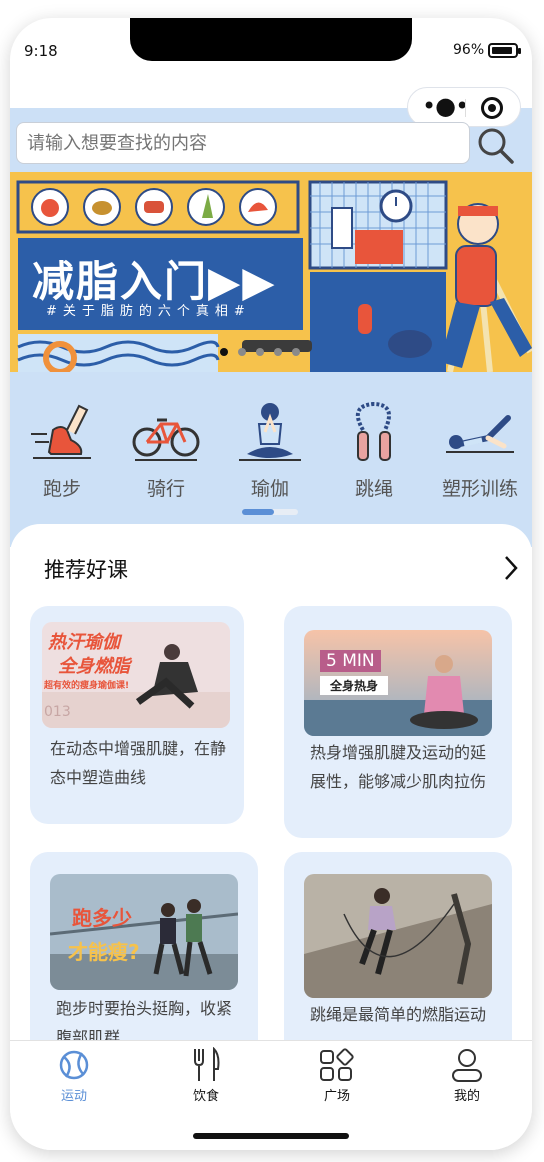  What do you see at coordinates (102, 918) in the screenshot?
I see `thumb-caption: 跑多少` at bounding box center [102, 918].